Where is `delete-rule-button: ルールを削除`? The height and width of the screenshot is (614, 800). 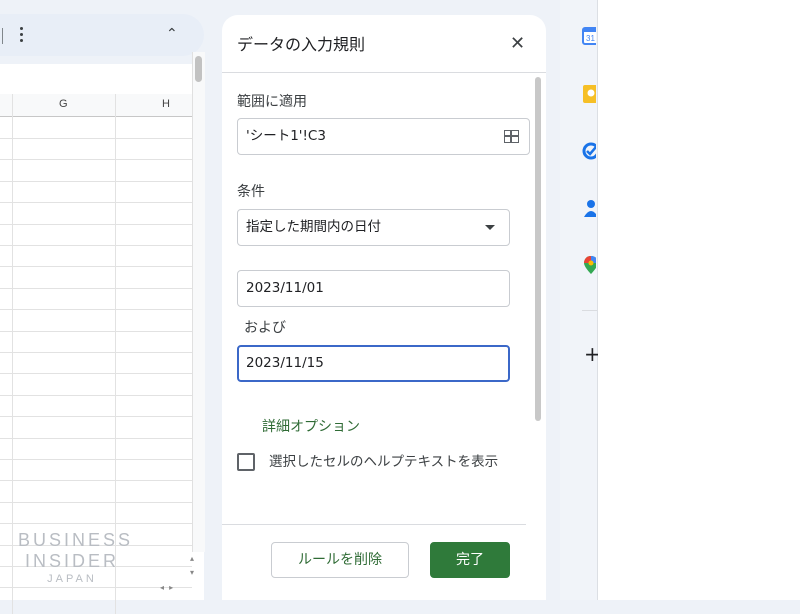
delete-rule-button: ルールを削除 is located at coordinates (340, 560).